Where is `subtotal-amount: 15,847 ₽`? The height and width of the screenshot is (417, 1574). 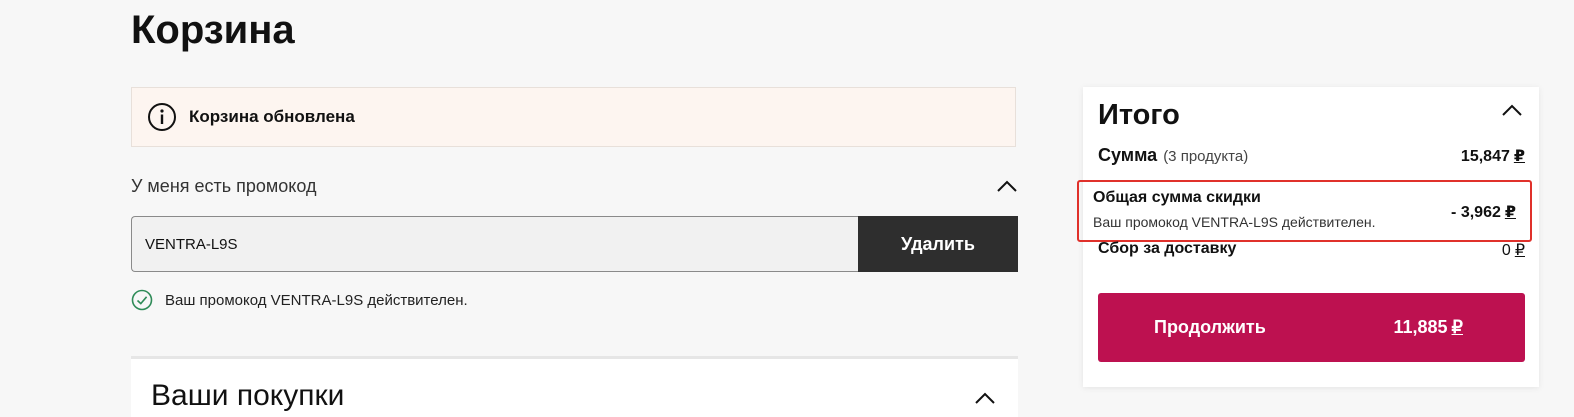 subtotal-amount: 15,847 ₽ is located at coordinates (1493, 156).